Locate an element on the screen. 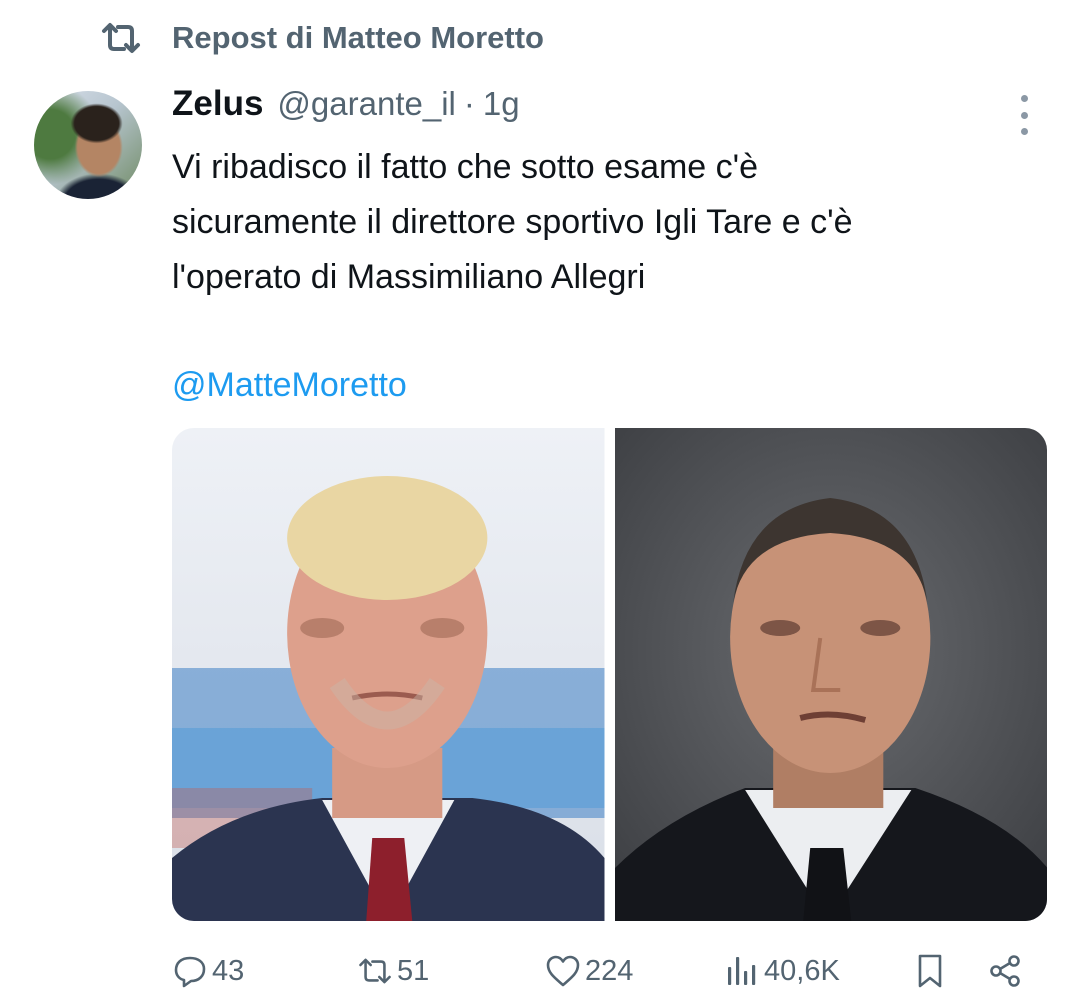 Image resolution: width=1080 pixels, height=1003 pixels. author-handle: @garante_il is located at coordinates (366, 104).